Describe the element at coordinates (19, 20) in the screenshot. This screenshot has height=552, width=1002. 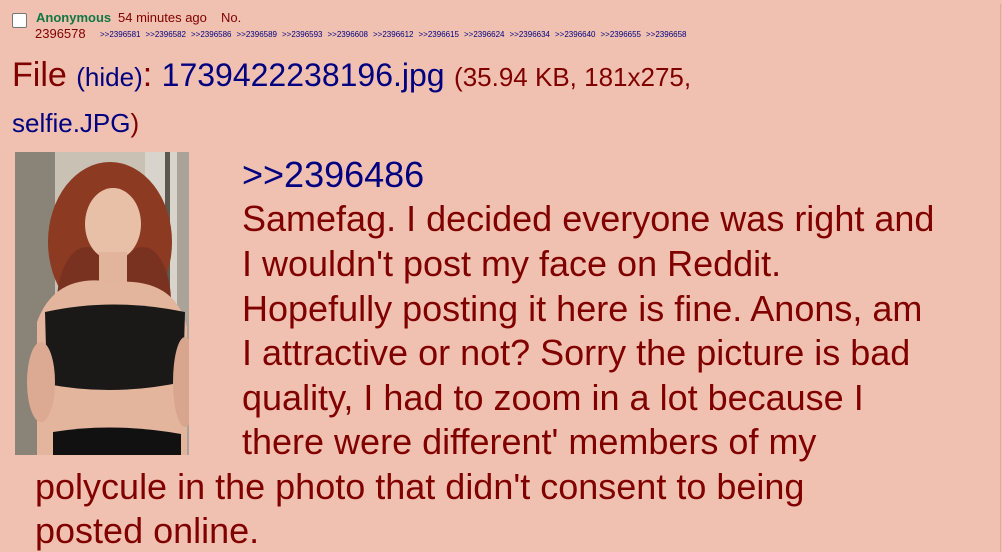
I see `post-select-checkbox` at that location.